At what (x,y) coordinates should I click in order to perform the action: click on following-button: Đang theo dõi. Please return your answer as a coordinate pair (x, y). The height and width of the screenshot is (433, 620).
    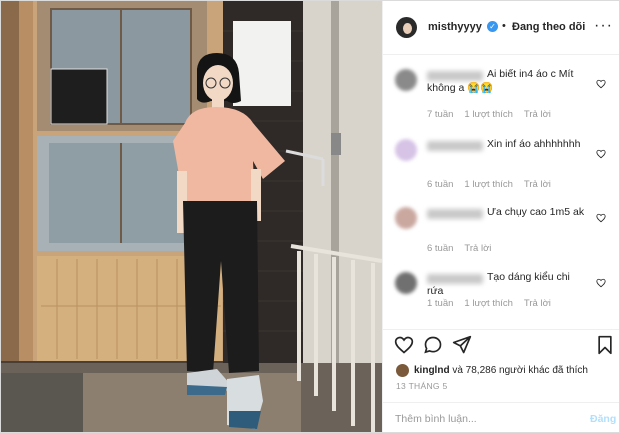
    Looking at the image, I should click on (548, 27).